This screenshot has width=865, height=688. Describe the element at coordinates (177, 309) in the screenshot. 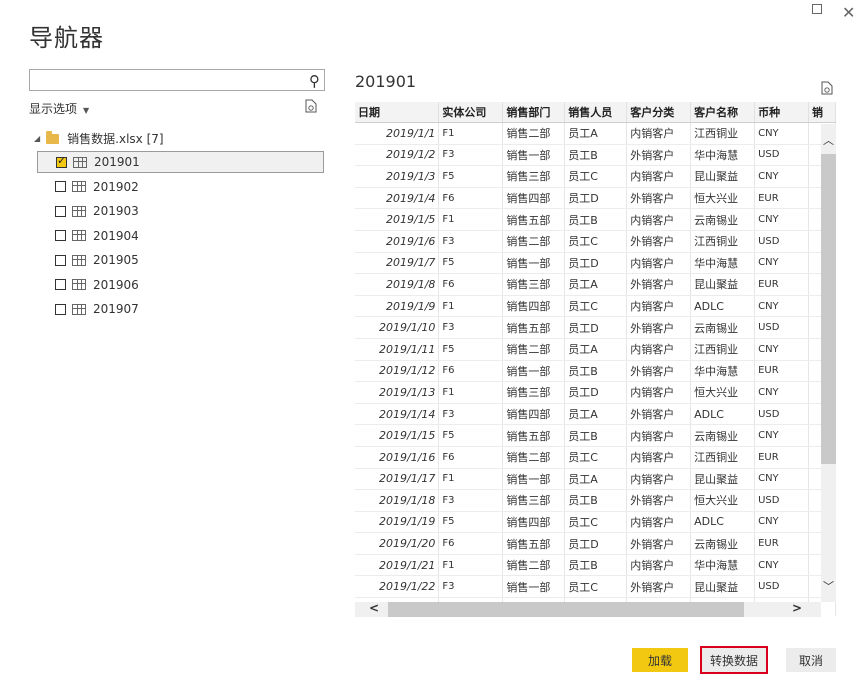

I see `tree-item-6: 201907` at that location.